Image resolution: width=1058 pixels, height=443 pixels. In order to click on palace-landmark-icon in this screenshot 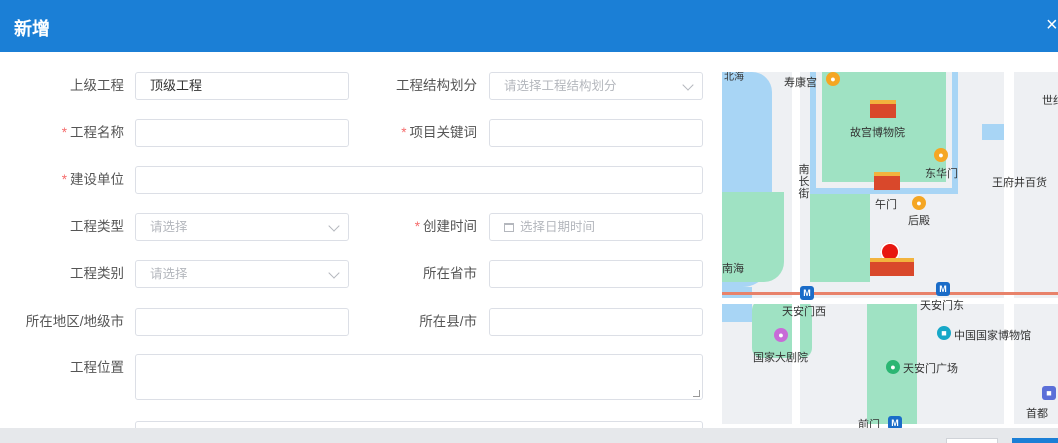, I will do `click(883, 109)`.